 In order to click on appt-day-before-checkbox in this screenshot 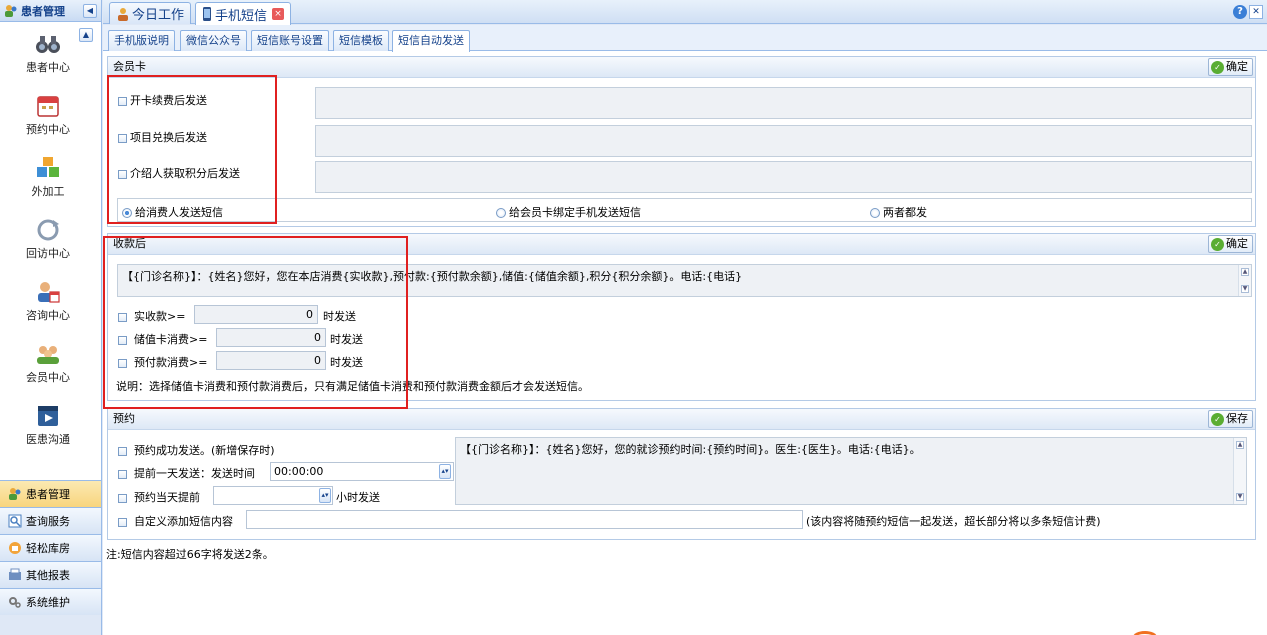, I will do `click(122, 474)`.